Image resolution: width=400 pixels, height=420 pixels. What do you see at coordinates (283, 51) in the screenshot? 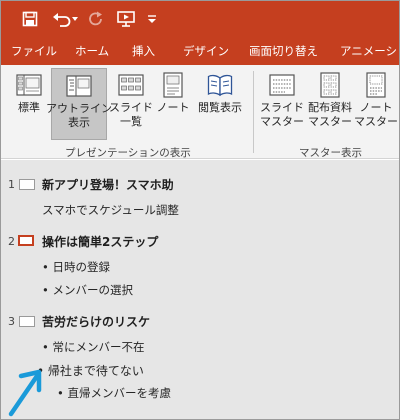
I see `tab-transitions: 画面切り替え` at bounding box center [283, 51].